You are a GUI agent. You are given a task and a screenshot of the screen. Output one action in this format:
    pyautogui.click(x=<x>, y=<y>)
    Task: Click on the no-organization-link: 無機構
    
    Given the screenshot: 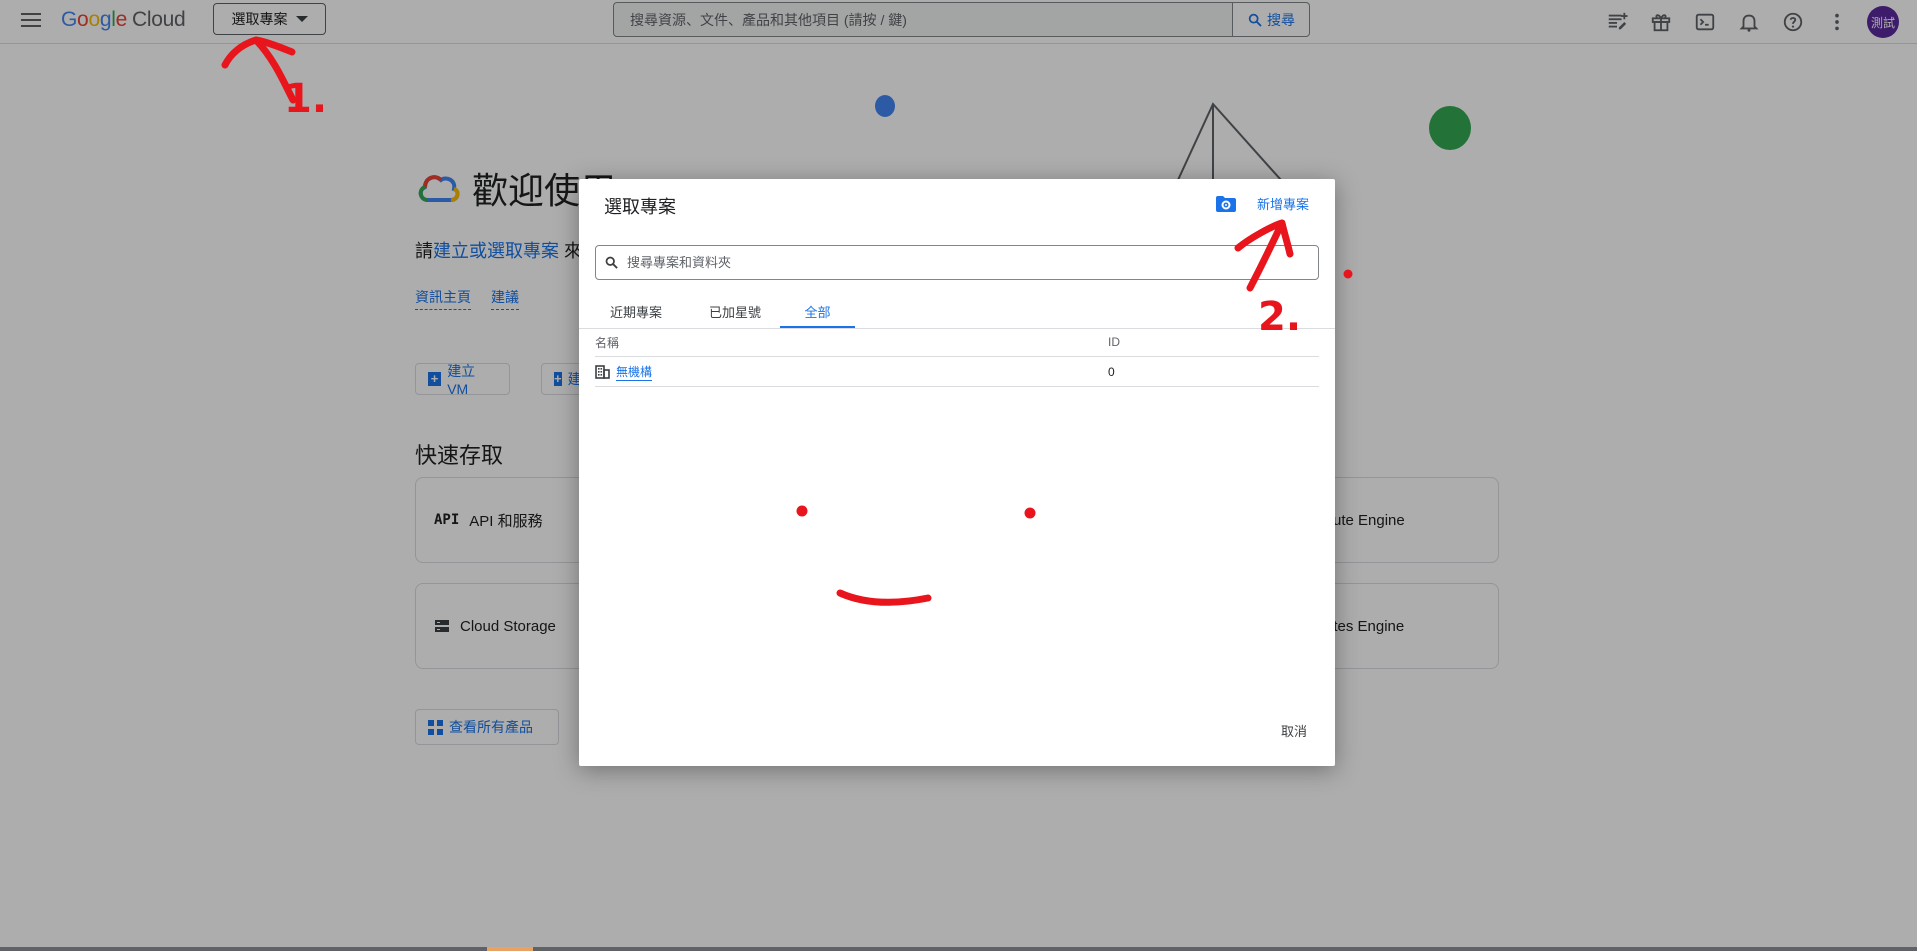 What is the action you would take?
    pyautogui.click(x=634, y=372)
    